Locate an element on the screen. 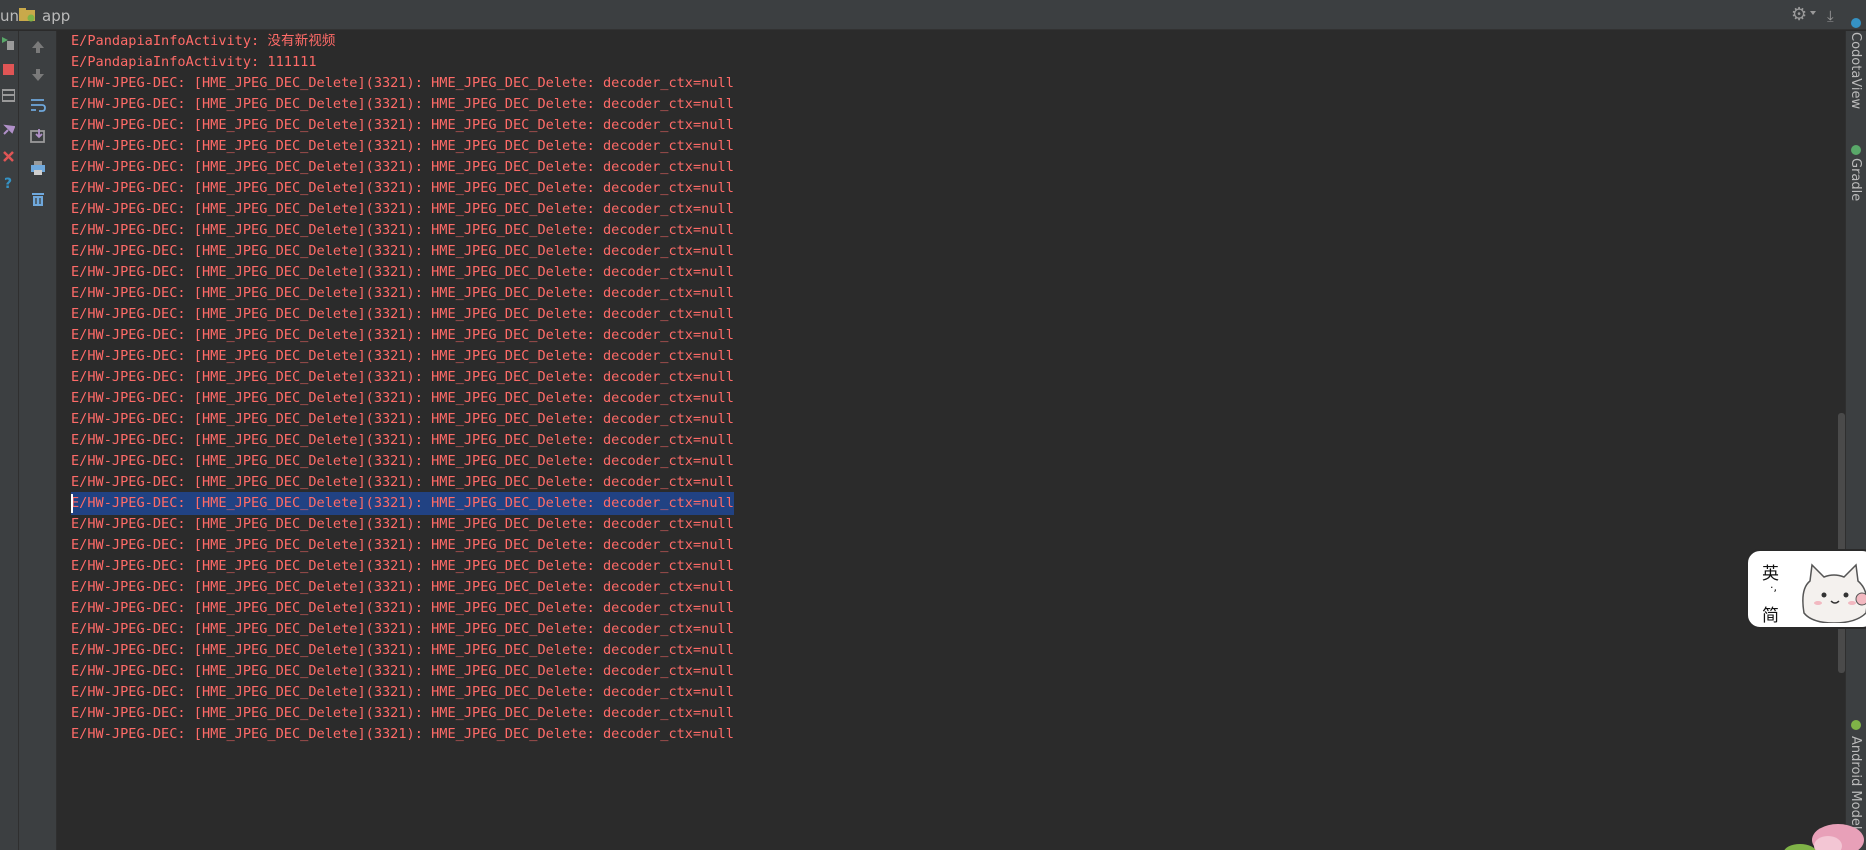 The image size is (1866, 850). download-icon: ⤓ is located at coordinates (1830, 16).